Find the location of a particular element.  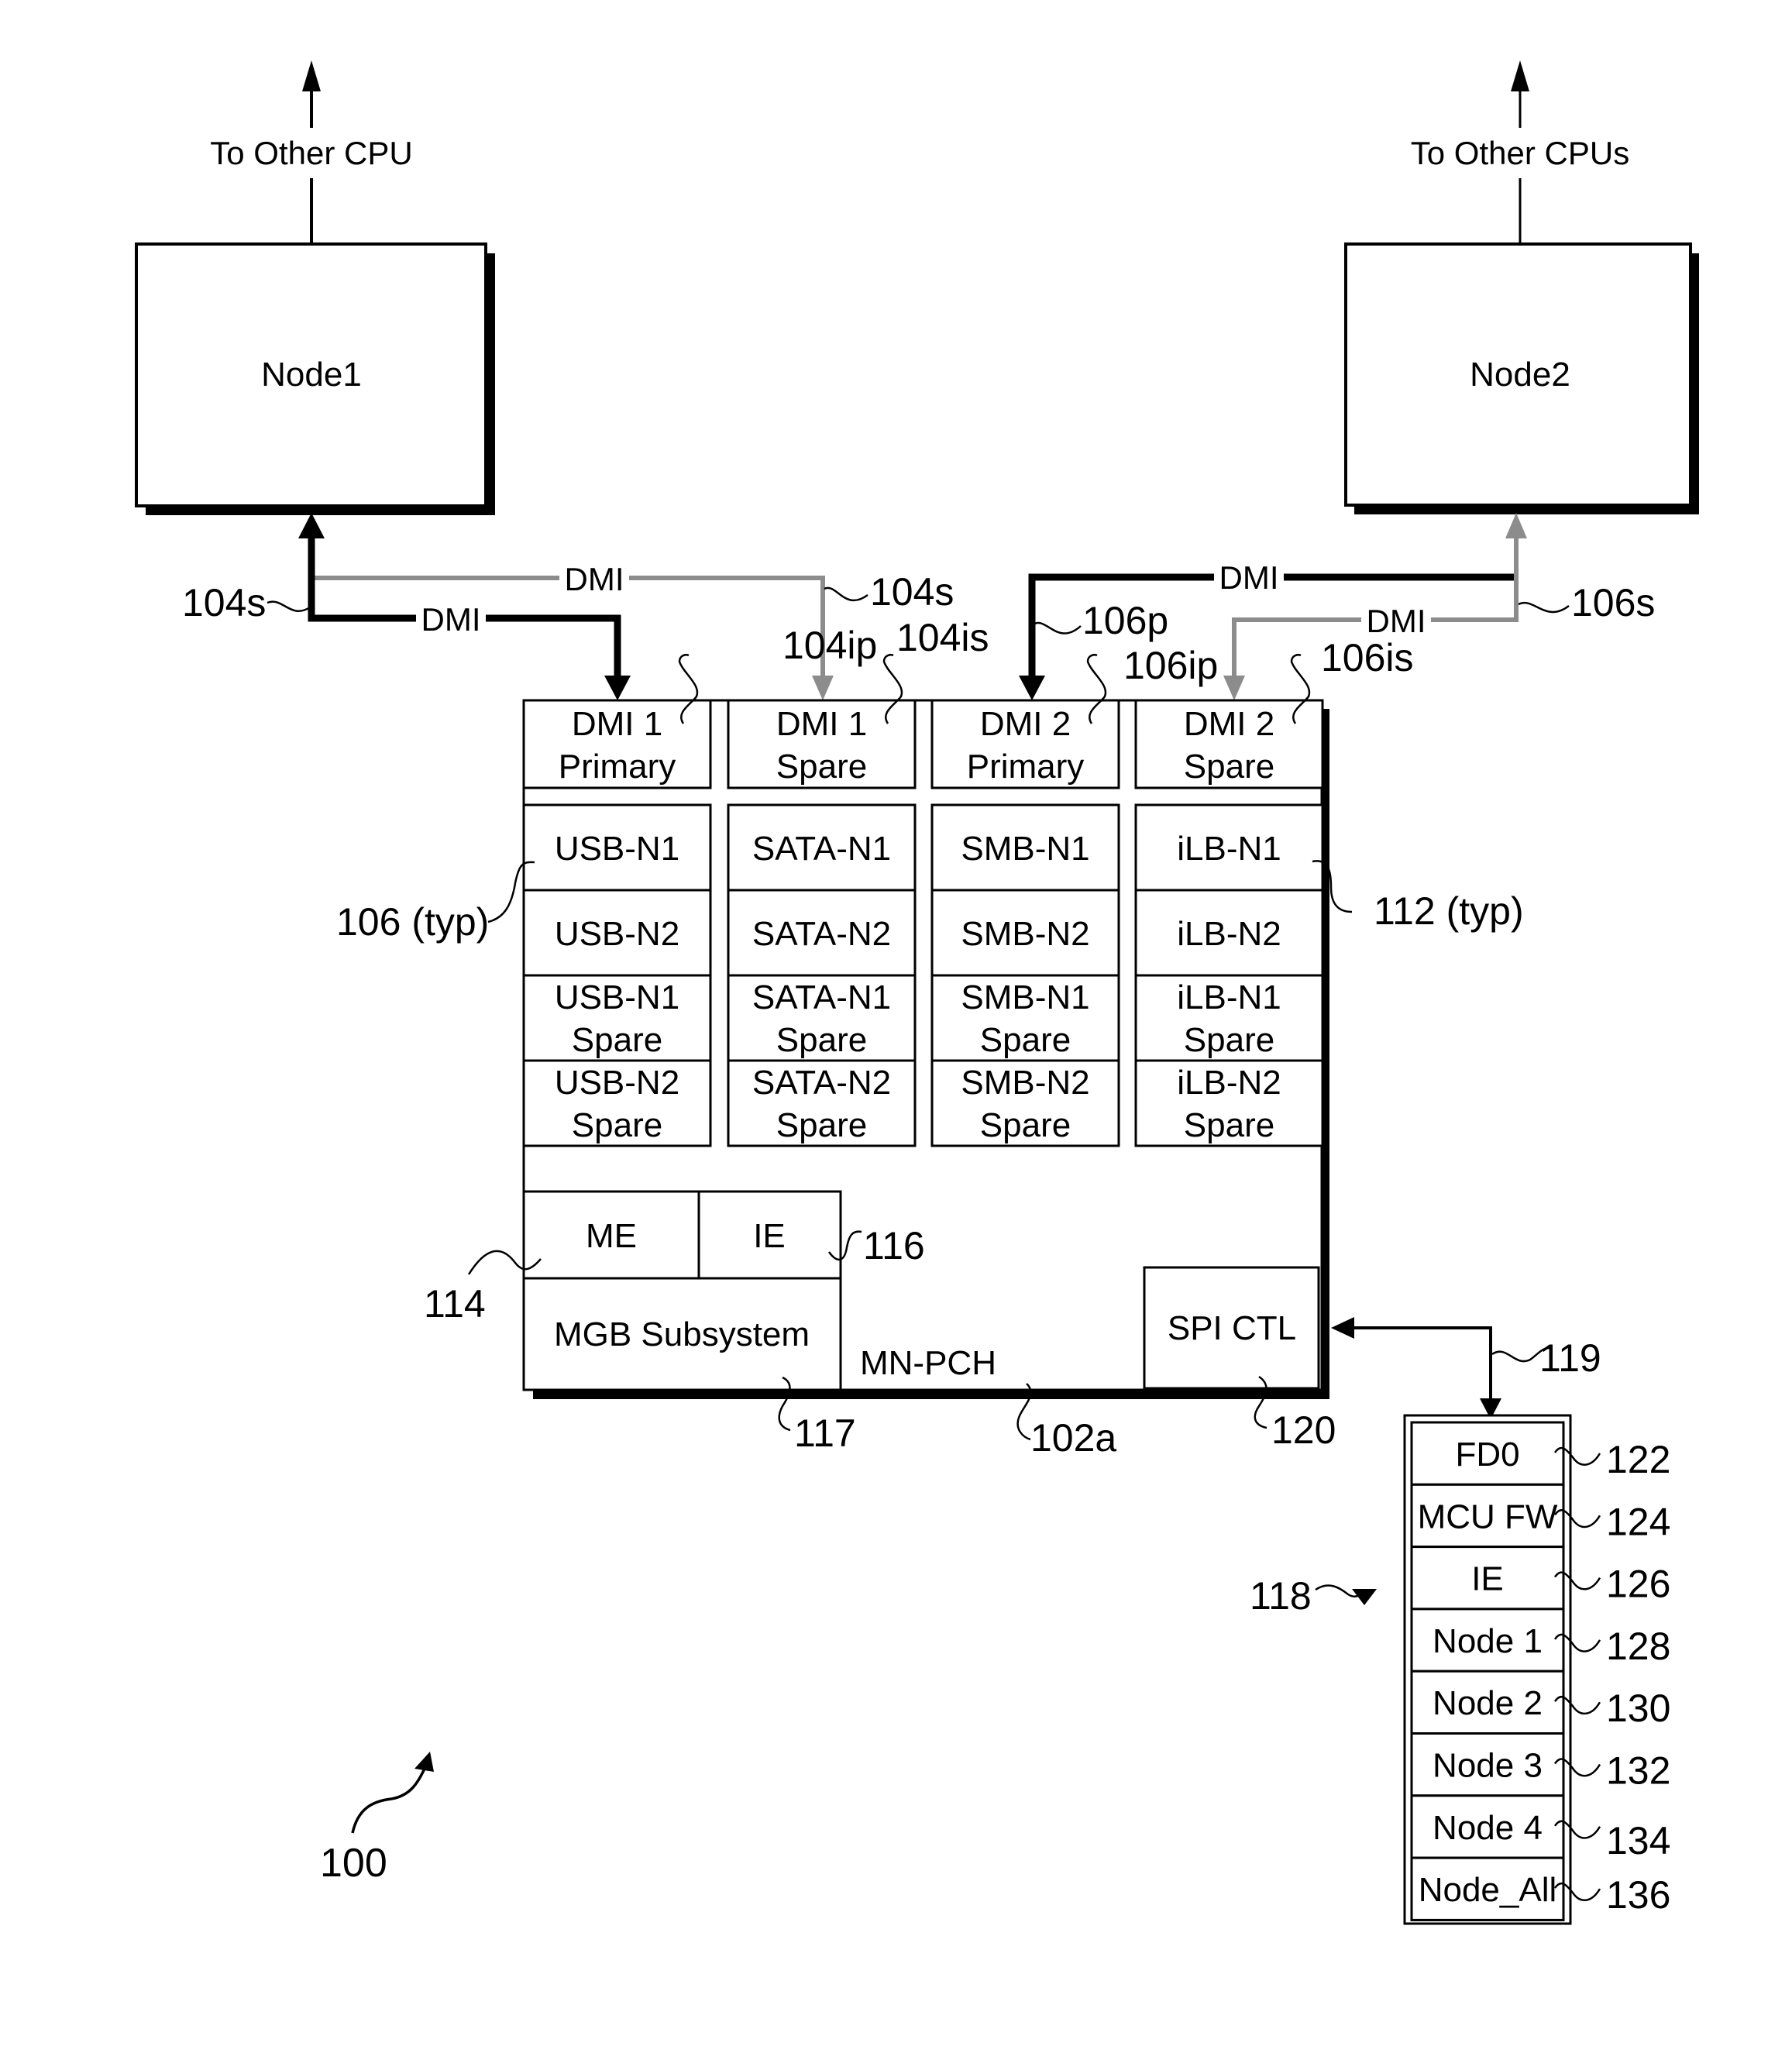

mgb-subsystem-label: MGB Subsystem is located at coordinates (682, 1334).